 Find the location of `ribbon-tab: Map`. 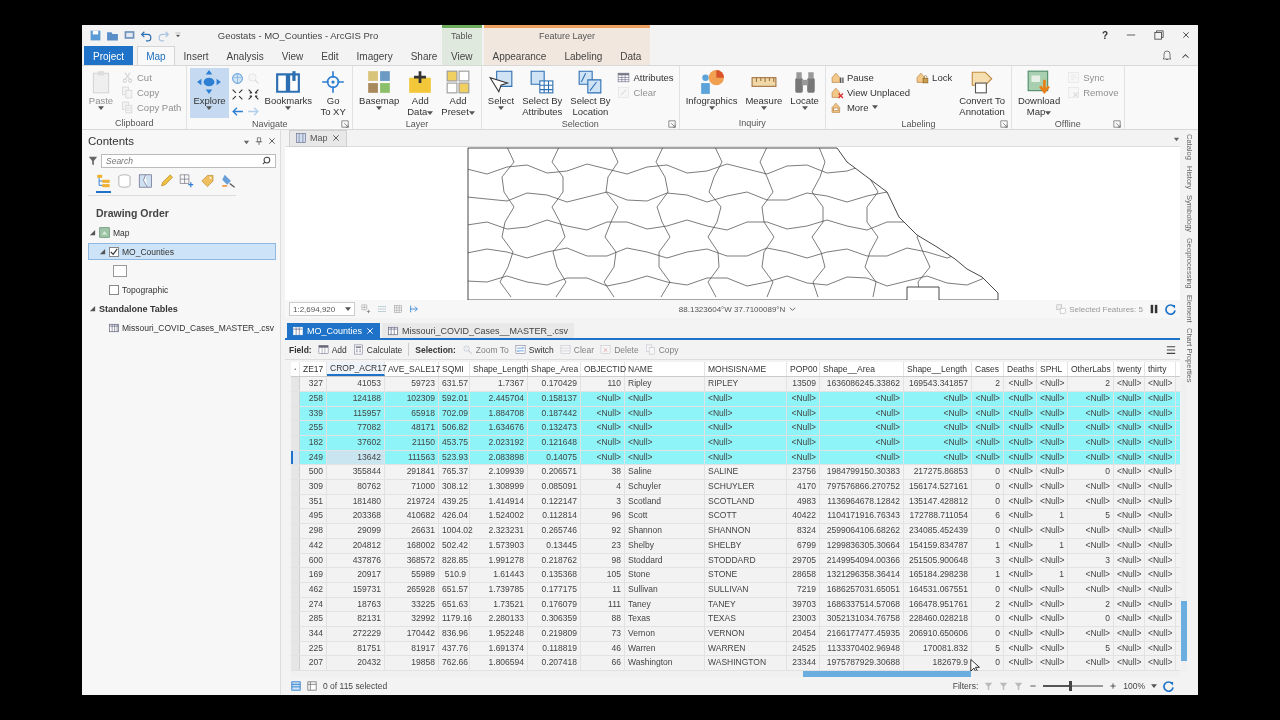

ribbon-tab: Map is located at coordinates (156, 55).